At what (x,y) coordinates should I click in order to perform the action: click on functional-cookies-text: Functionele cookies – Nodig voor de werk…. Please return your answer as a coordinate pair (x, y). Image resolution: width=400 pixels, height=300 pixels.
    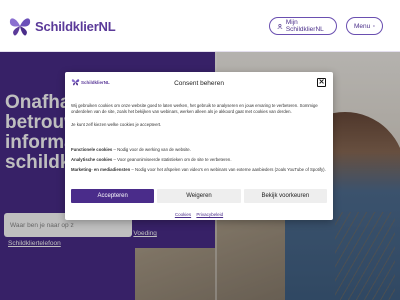
    Looking at the image, I should click on (199, 150).